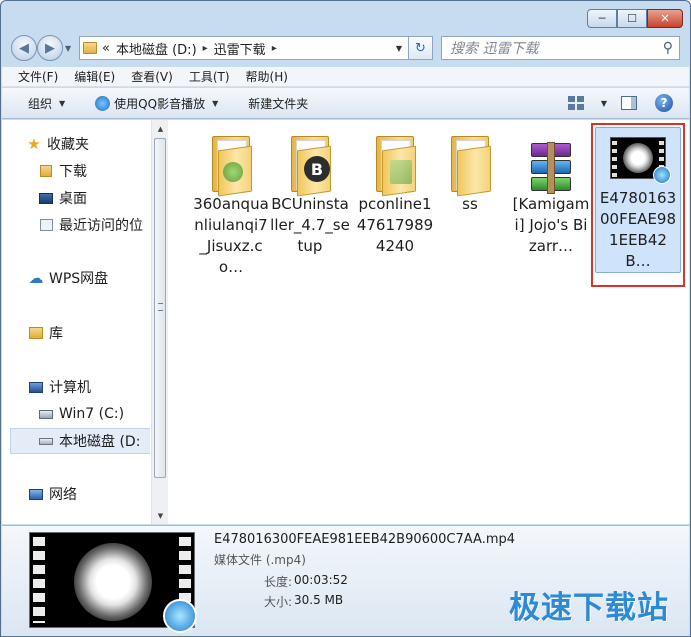  I want to click on window-controls: ─ ☐ ✕, so click(635, 18).